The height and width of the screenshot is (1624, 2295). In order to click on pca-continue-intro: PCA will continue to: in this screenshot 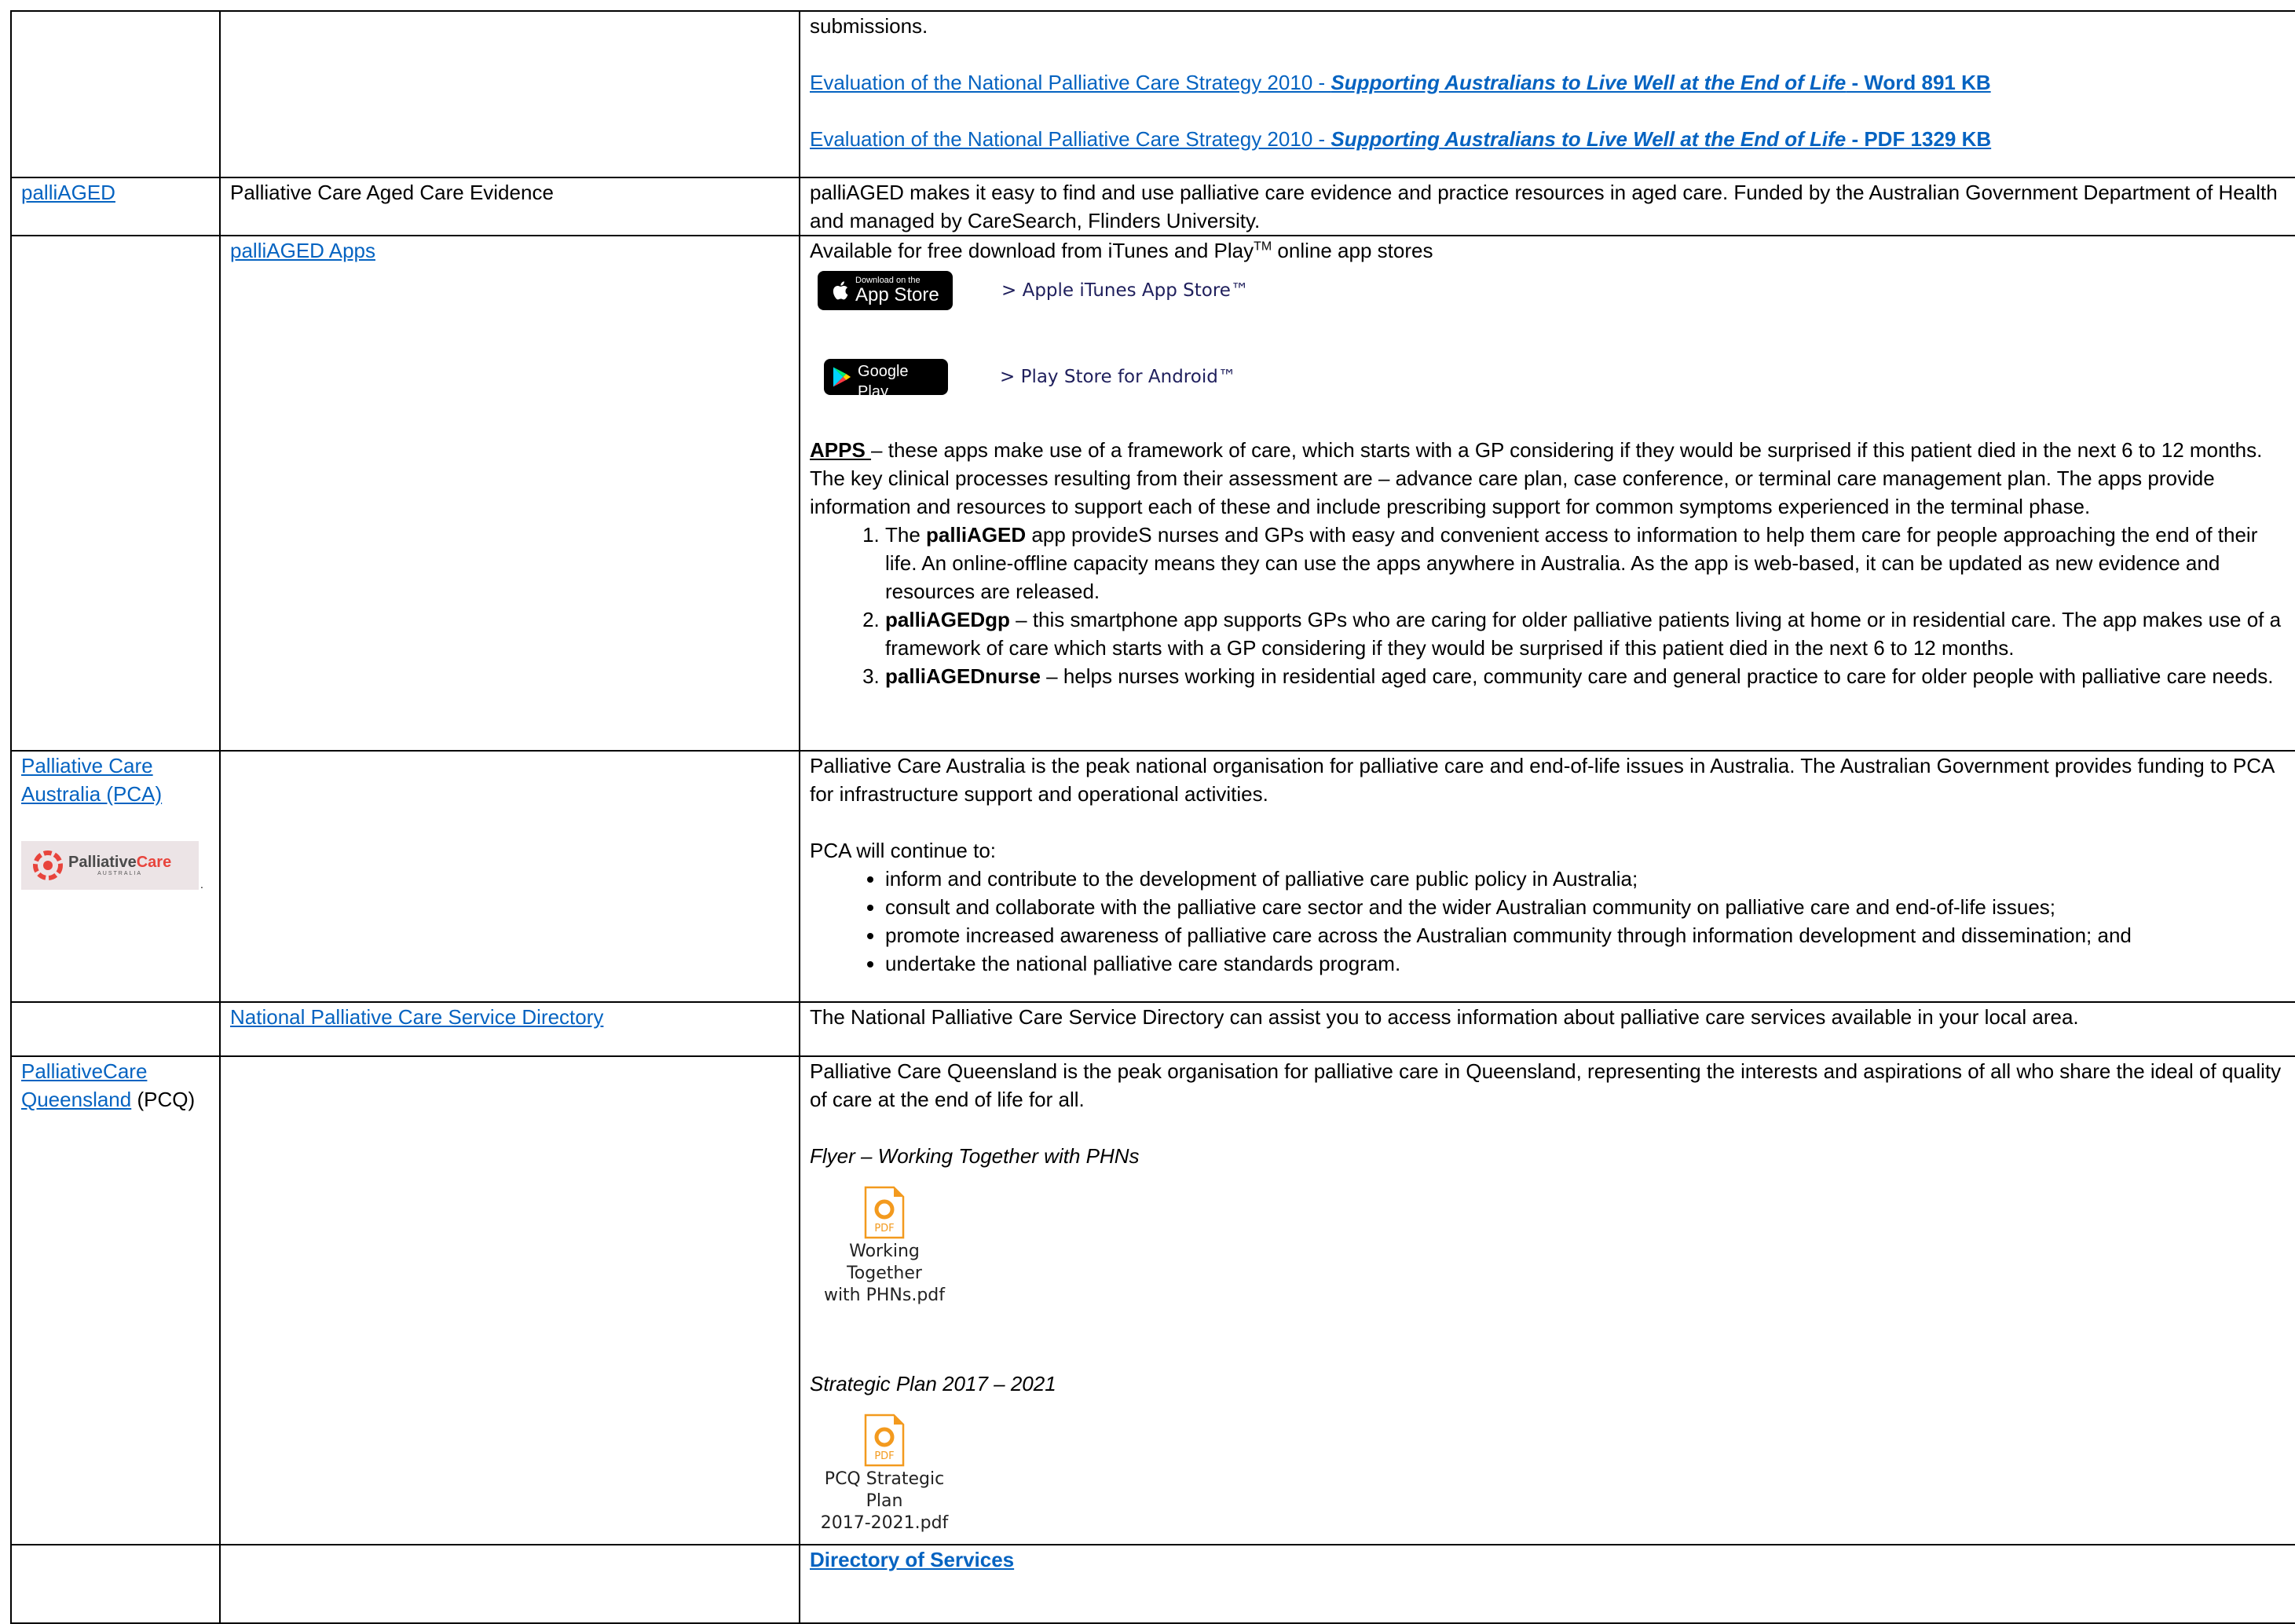, I will do `click(903, 850)`.